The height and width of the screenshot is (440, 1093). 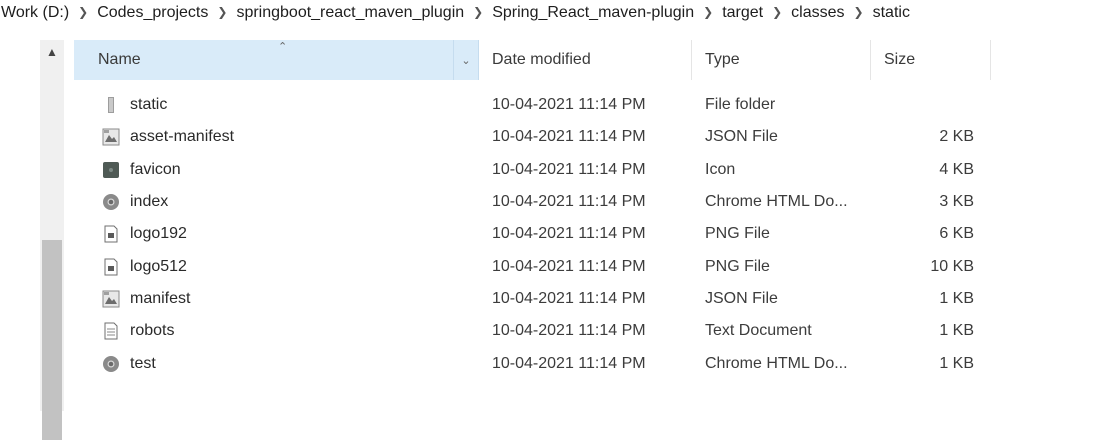 I want to click on file-name: robots, so click(x=152, y=331).